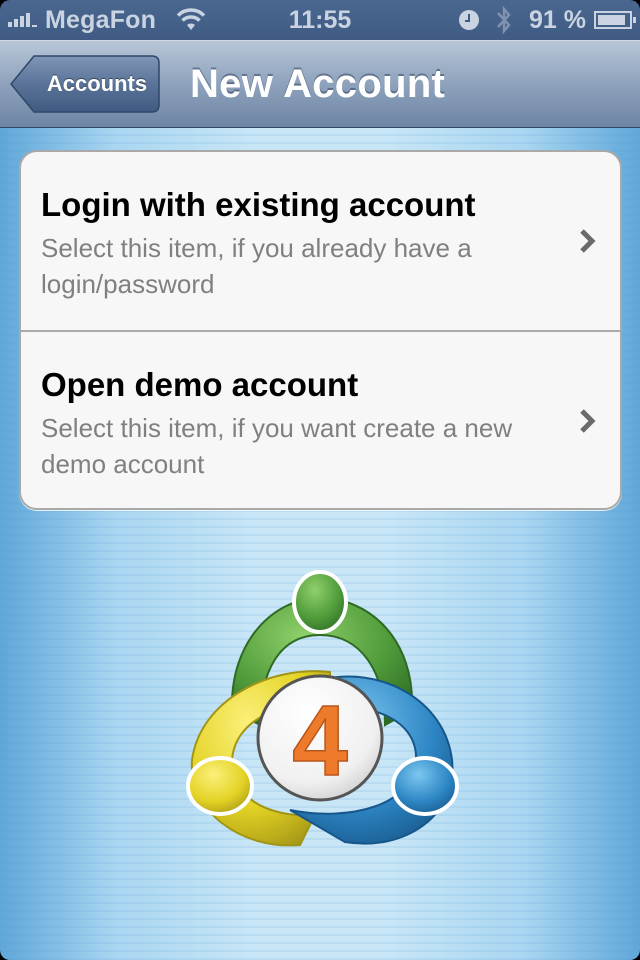 The height and width of the screenshot is (960, 640). Describe the element at coordinates (557, 19) in the screenshot. I see `battery-percent: 91 %` at that location.